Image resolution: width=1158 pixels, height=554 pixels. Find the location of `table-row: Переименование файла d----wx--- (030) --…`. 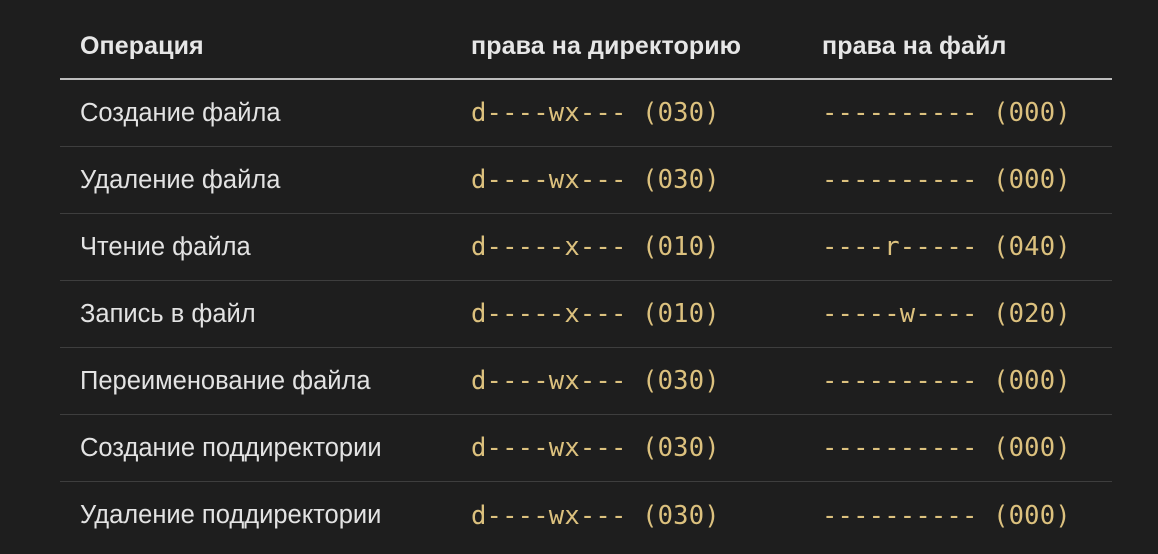

table-row: Переименование файла d----wx--- (030) --… is located at coordinates (586, 381).